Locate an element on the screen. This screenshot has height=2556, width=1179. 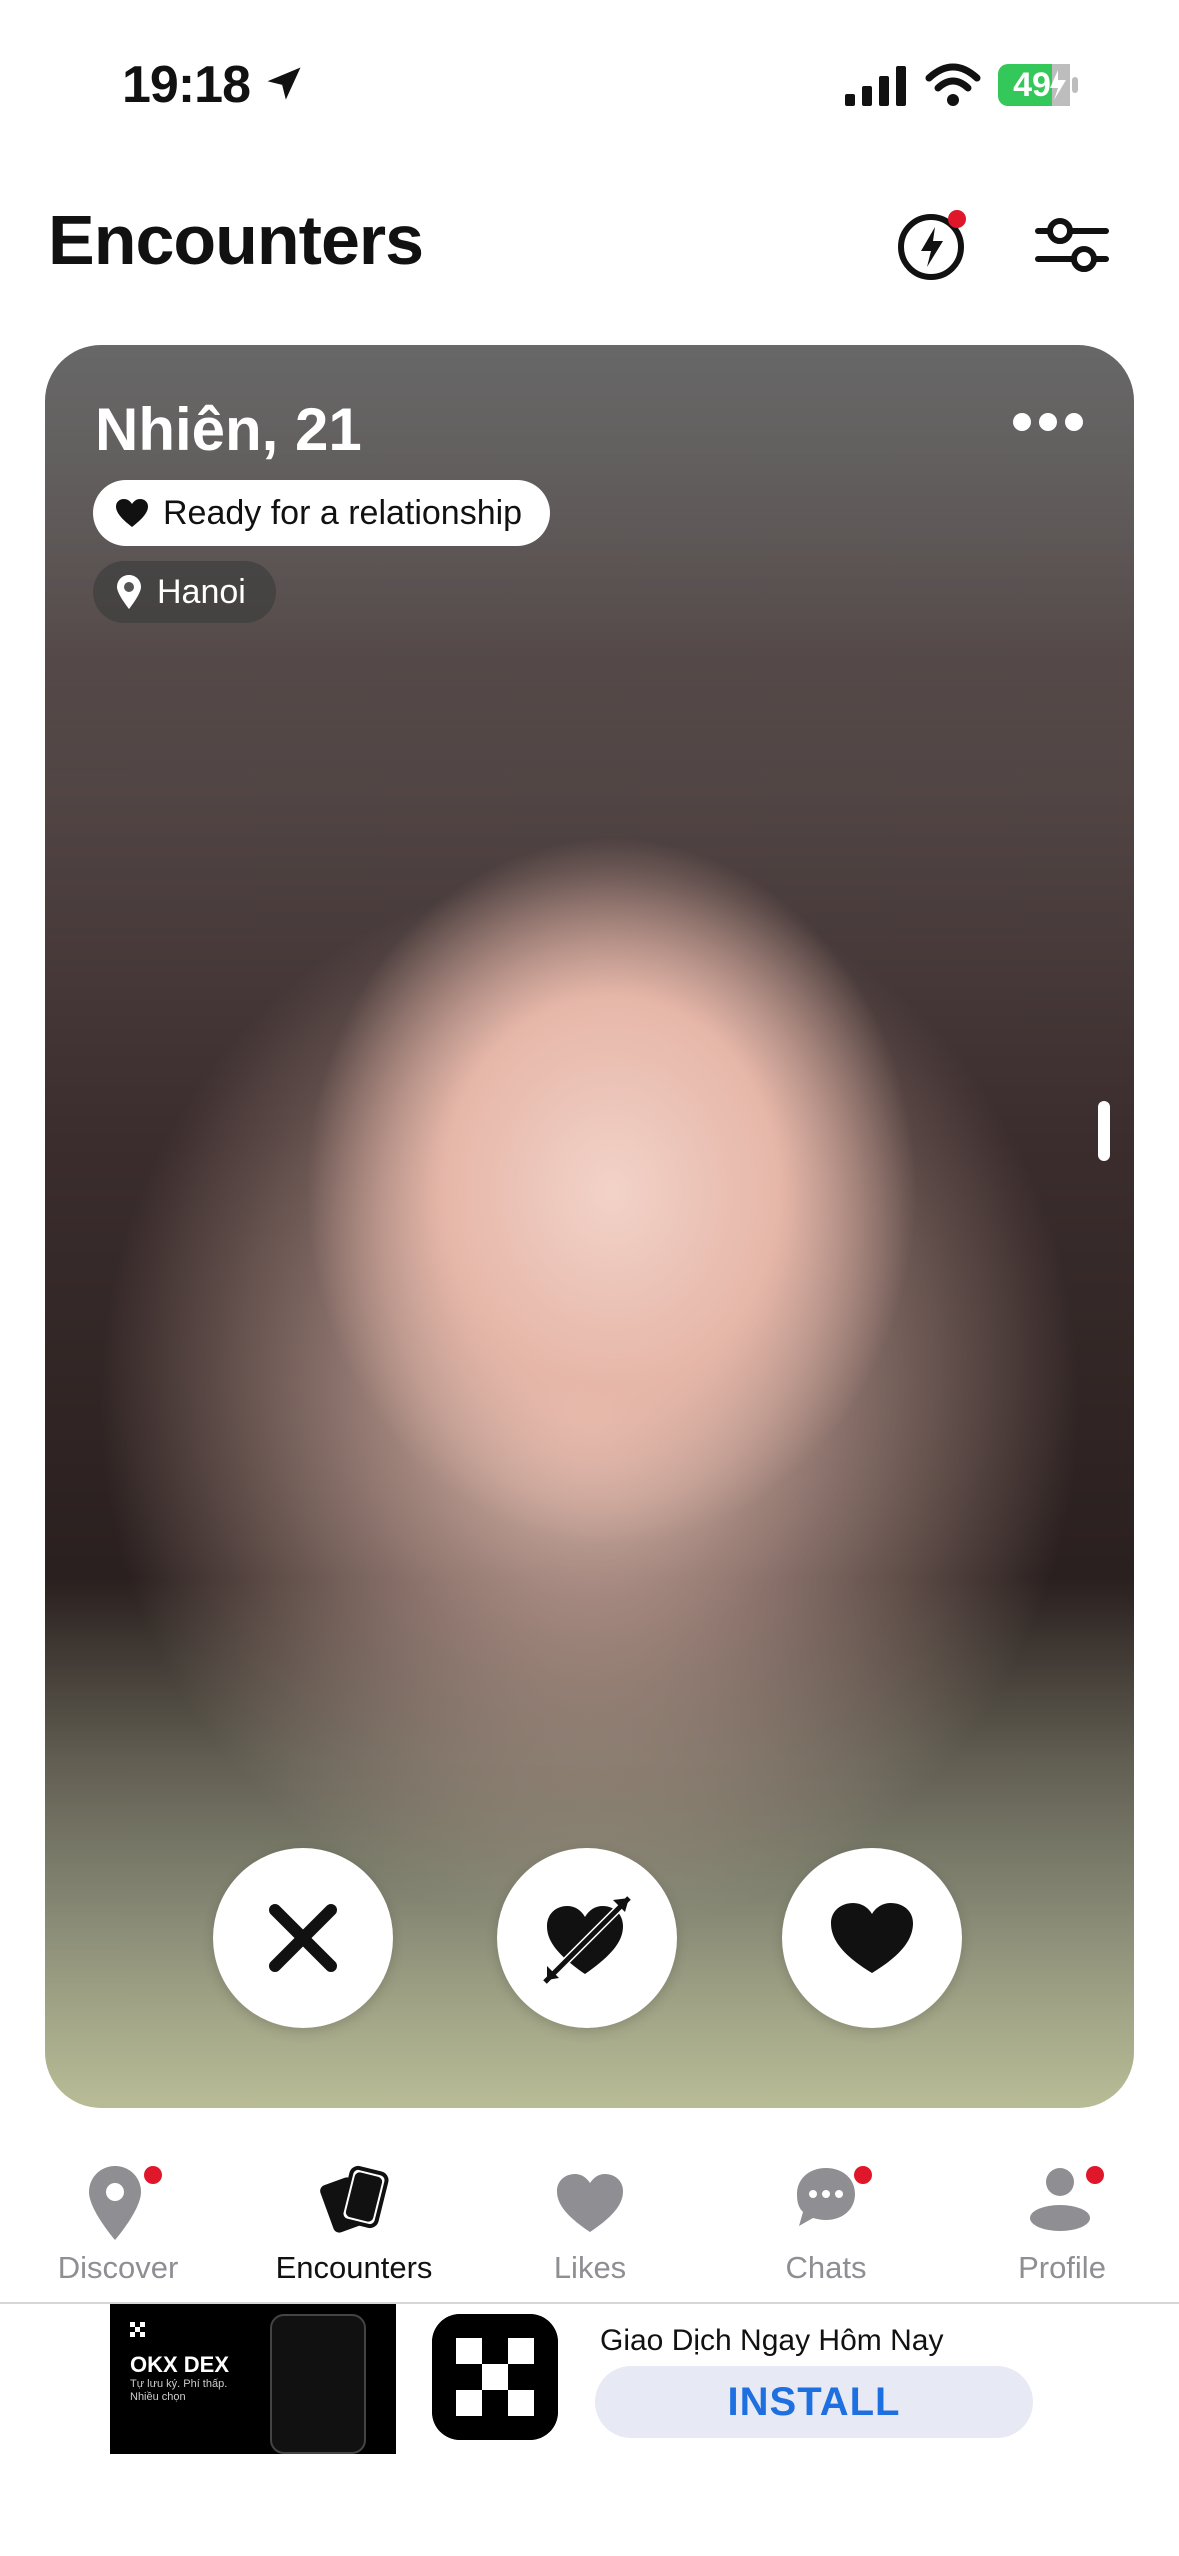
discover-notification-dot is located at coordinates (153, 2175).